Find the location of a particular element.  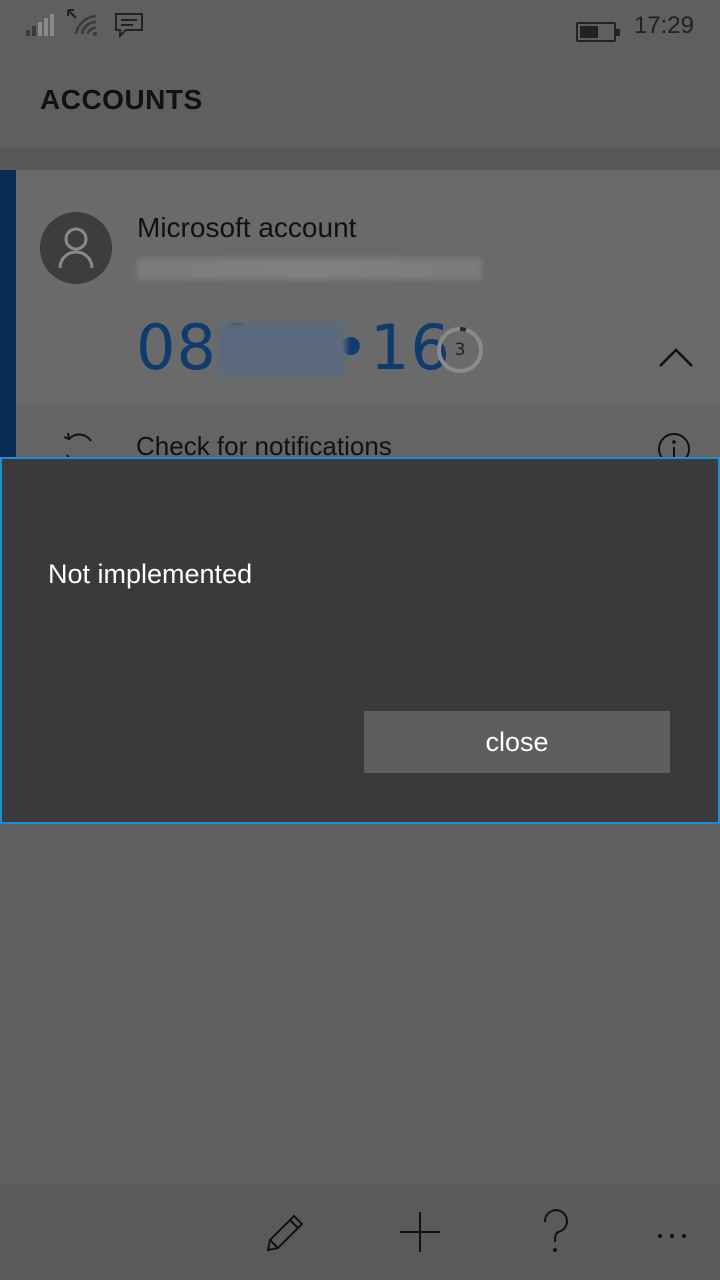

battery-icon is located at coordinates (598, 32).